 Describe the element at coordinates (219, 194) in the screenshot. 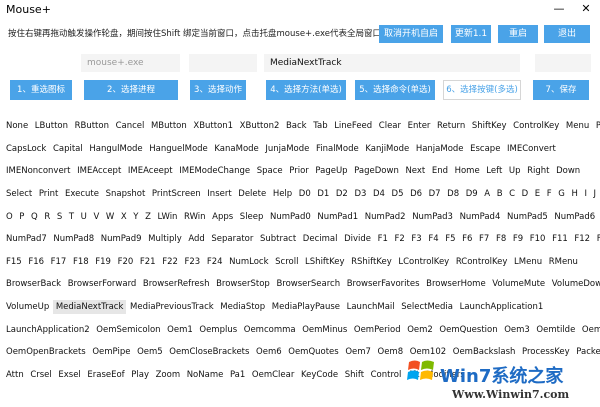

I see `key-option: Insert` at that location.